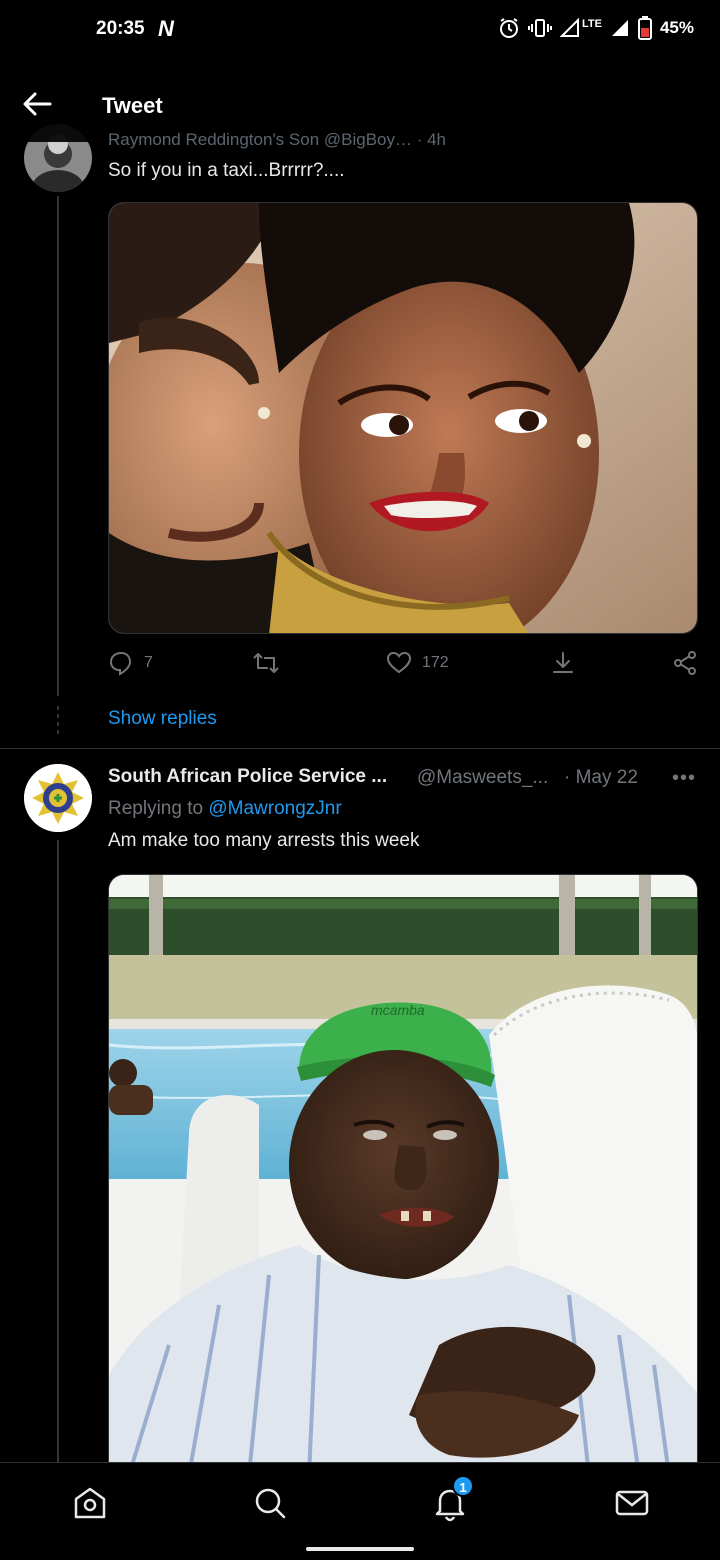 This screenshot has height=1560, width=720. Describe the element at coordinates (417, 663) in the screenshot. I see `like-button: 172` at that location.